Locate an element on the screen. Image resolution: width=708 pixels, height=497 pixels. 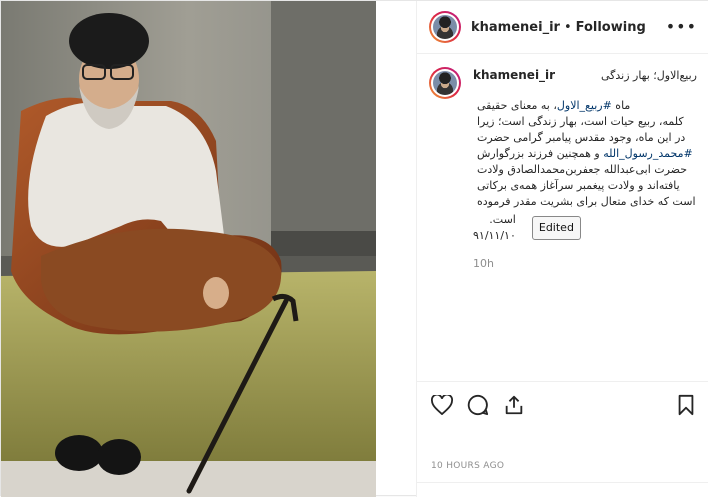
caption-date: ۹۱/۱۱/۱۰ is located at coordinates (494, 235).